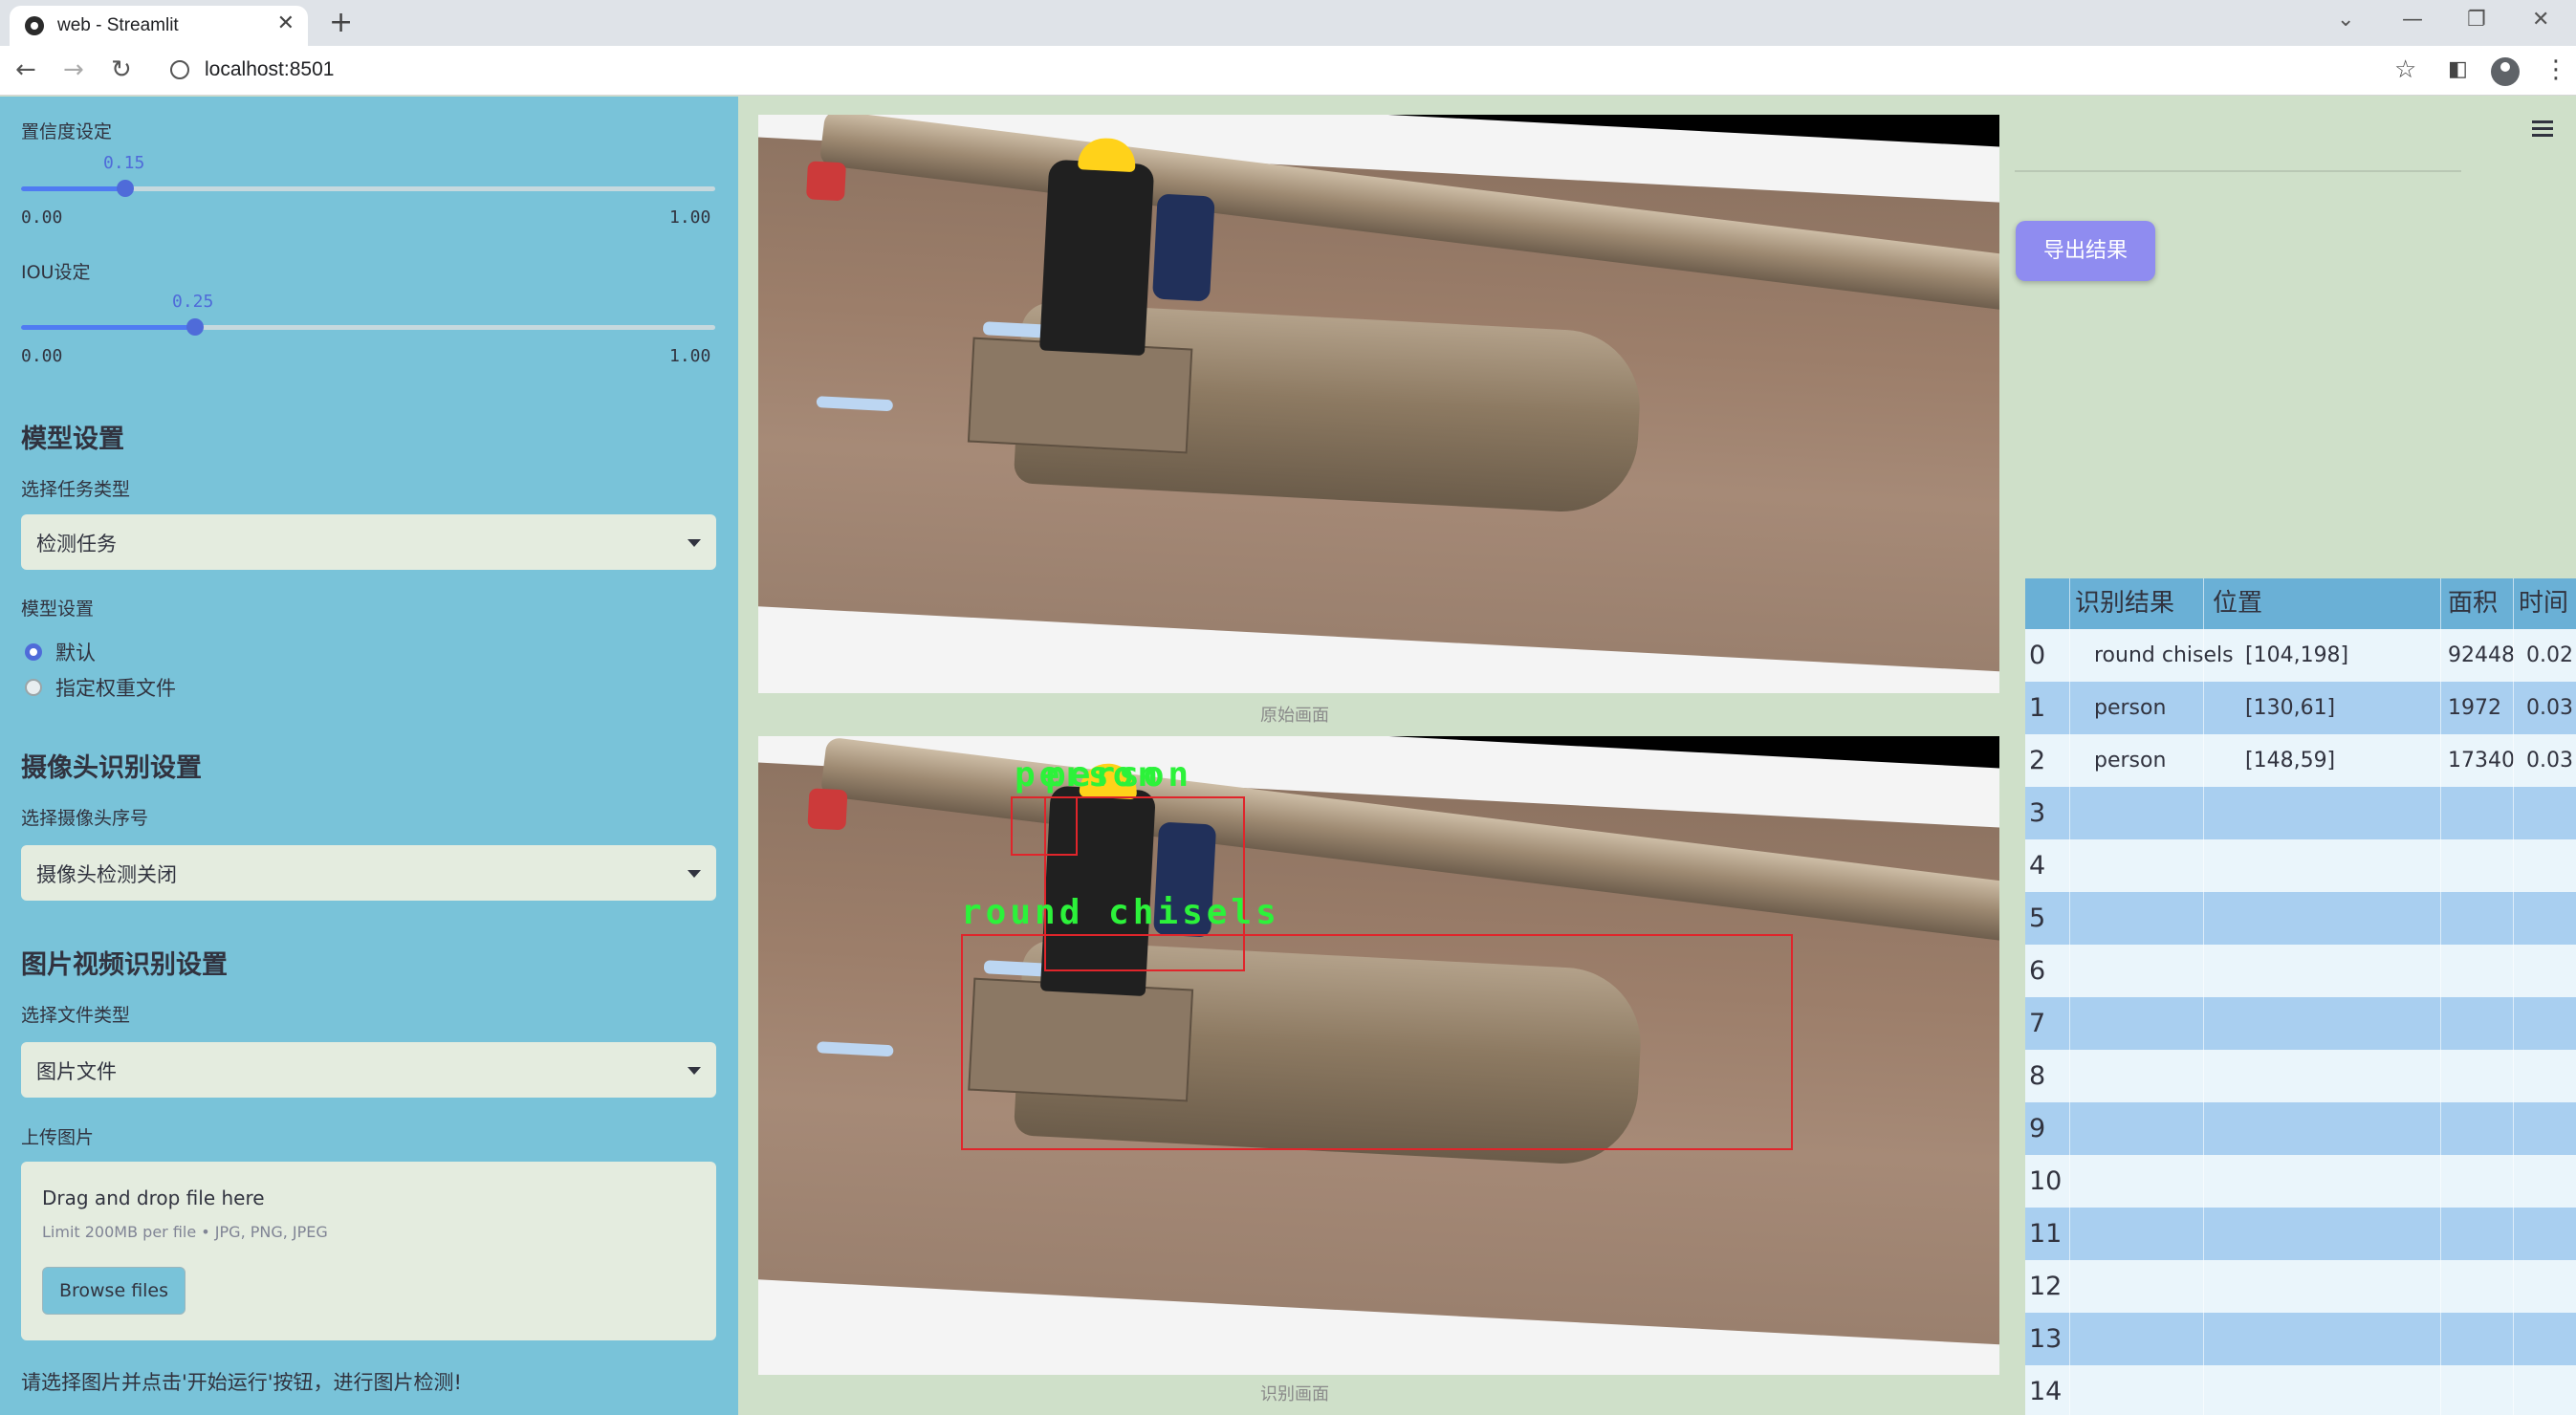  I want to click on table-row: 6, so click(2300, 971).